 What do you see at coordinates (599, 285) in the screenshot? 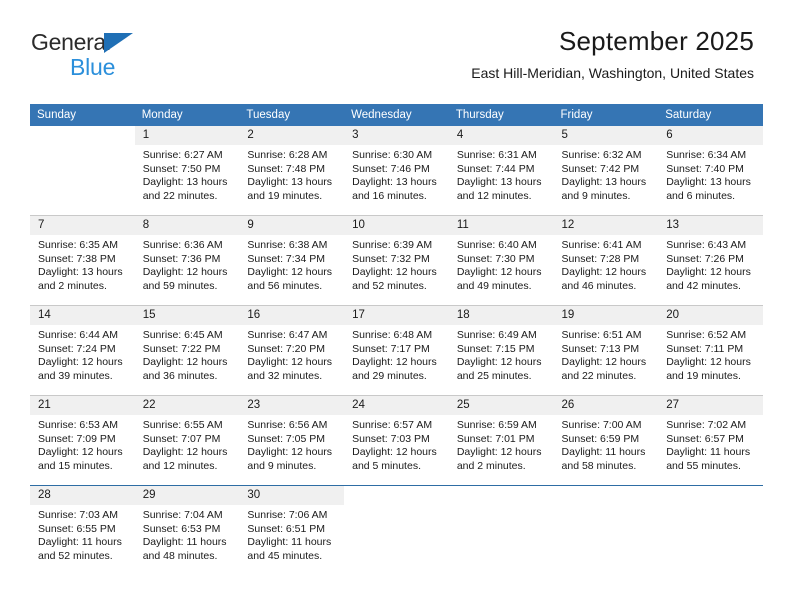
I see `daylight-text-line2: and 46 minutes.` at bounding box center [599, 285].